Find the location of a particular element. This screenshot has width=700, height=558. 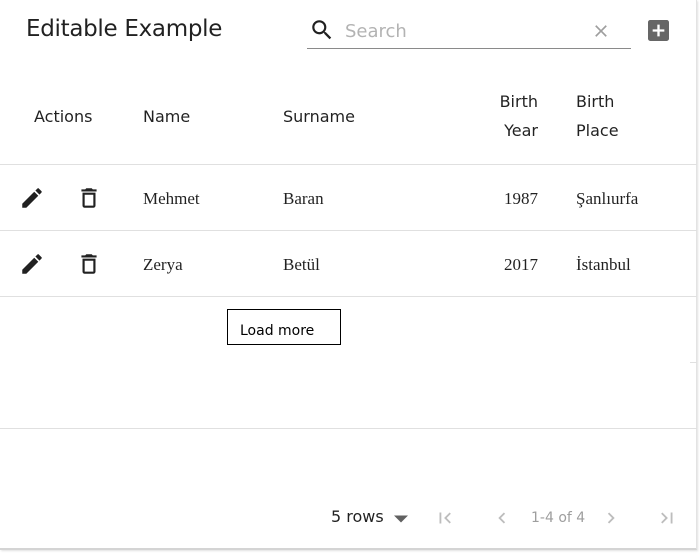

header-surname: Surname is located at coordinates (319, 116).